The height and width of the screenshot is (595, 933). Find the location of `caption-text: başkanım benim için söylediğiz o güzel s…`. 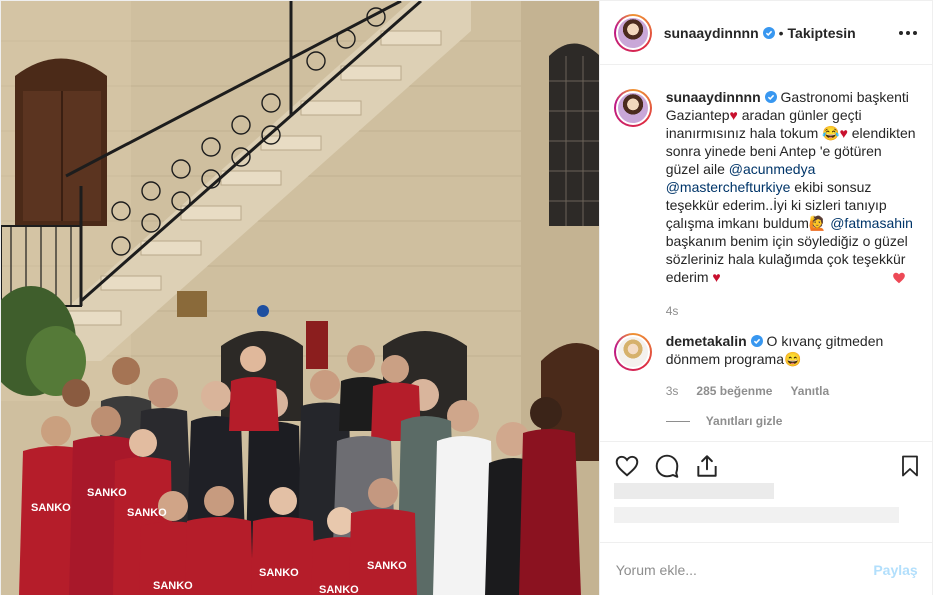

caption-text: başkanım benim için söylediğiz o güzel s… is located at coordinates (786, 259).